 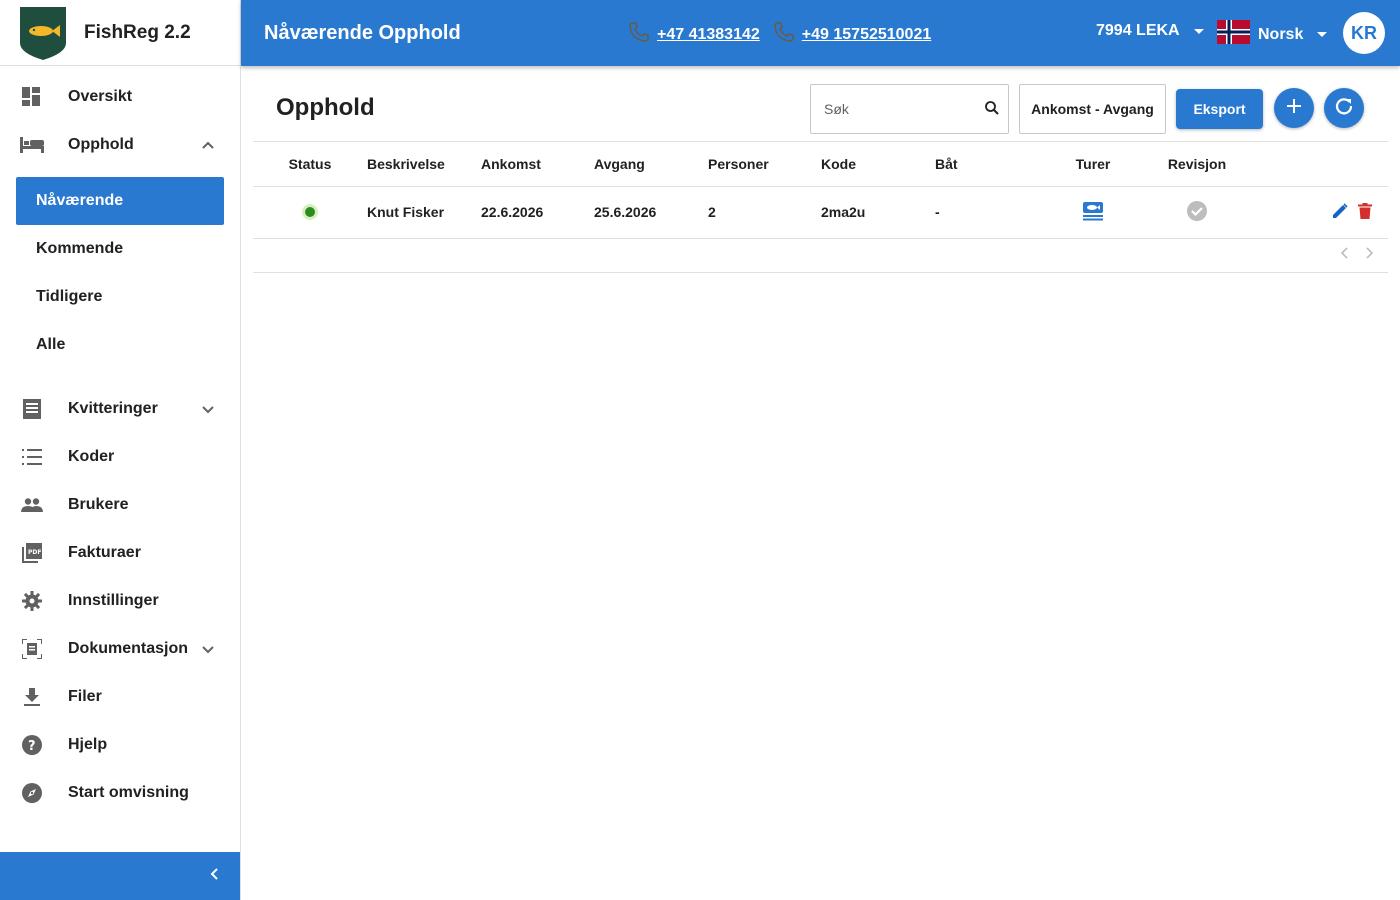 I want to click on sidebar-item-koder: Koder, so click(x=120, y=457).